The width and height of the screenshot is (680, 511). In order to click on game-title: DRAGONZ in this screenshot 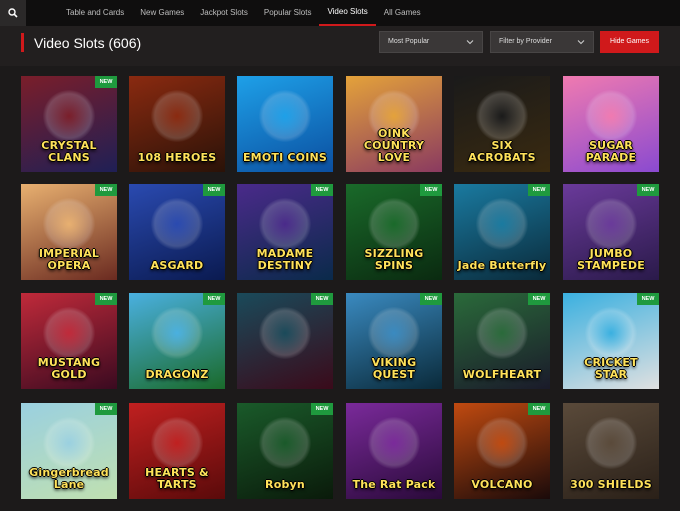, I will do `click(177, 374)`.